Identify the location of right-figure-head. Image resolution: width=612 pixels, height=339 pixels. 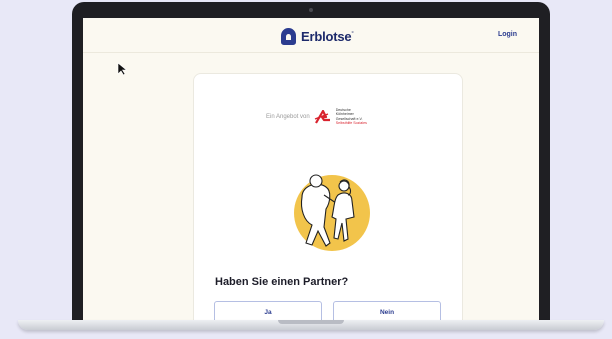
(344, 186).